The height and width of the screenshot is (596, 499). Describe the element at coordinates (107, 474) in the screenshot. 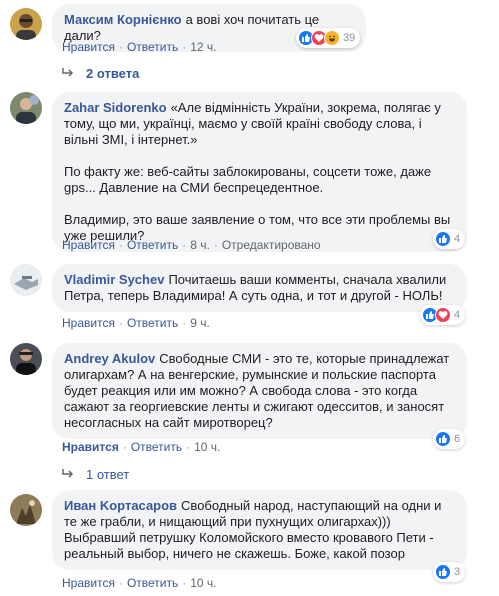

I see `replies-count: 1 ответ` at that location.